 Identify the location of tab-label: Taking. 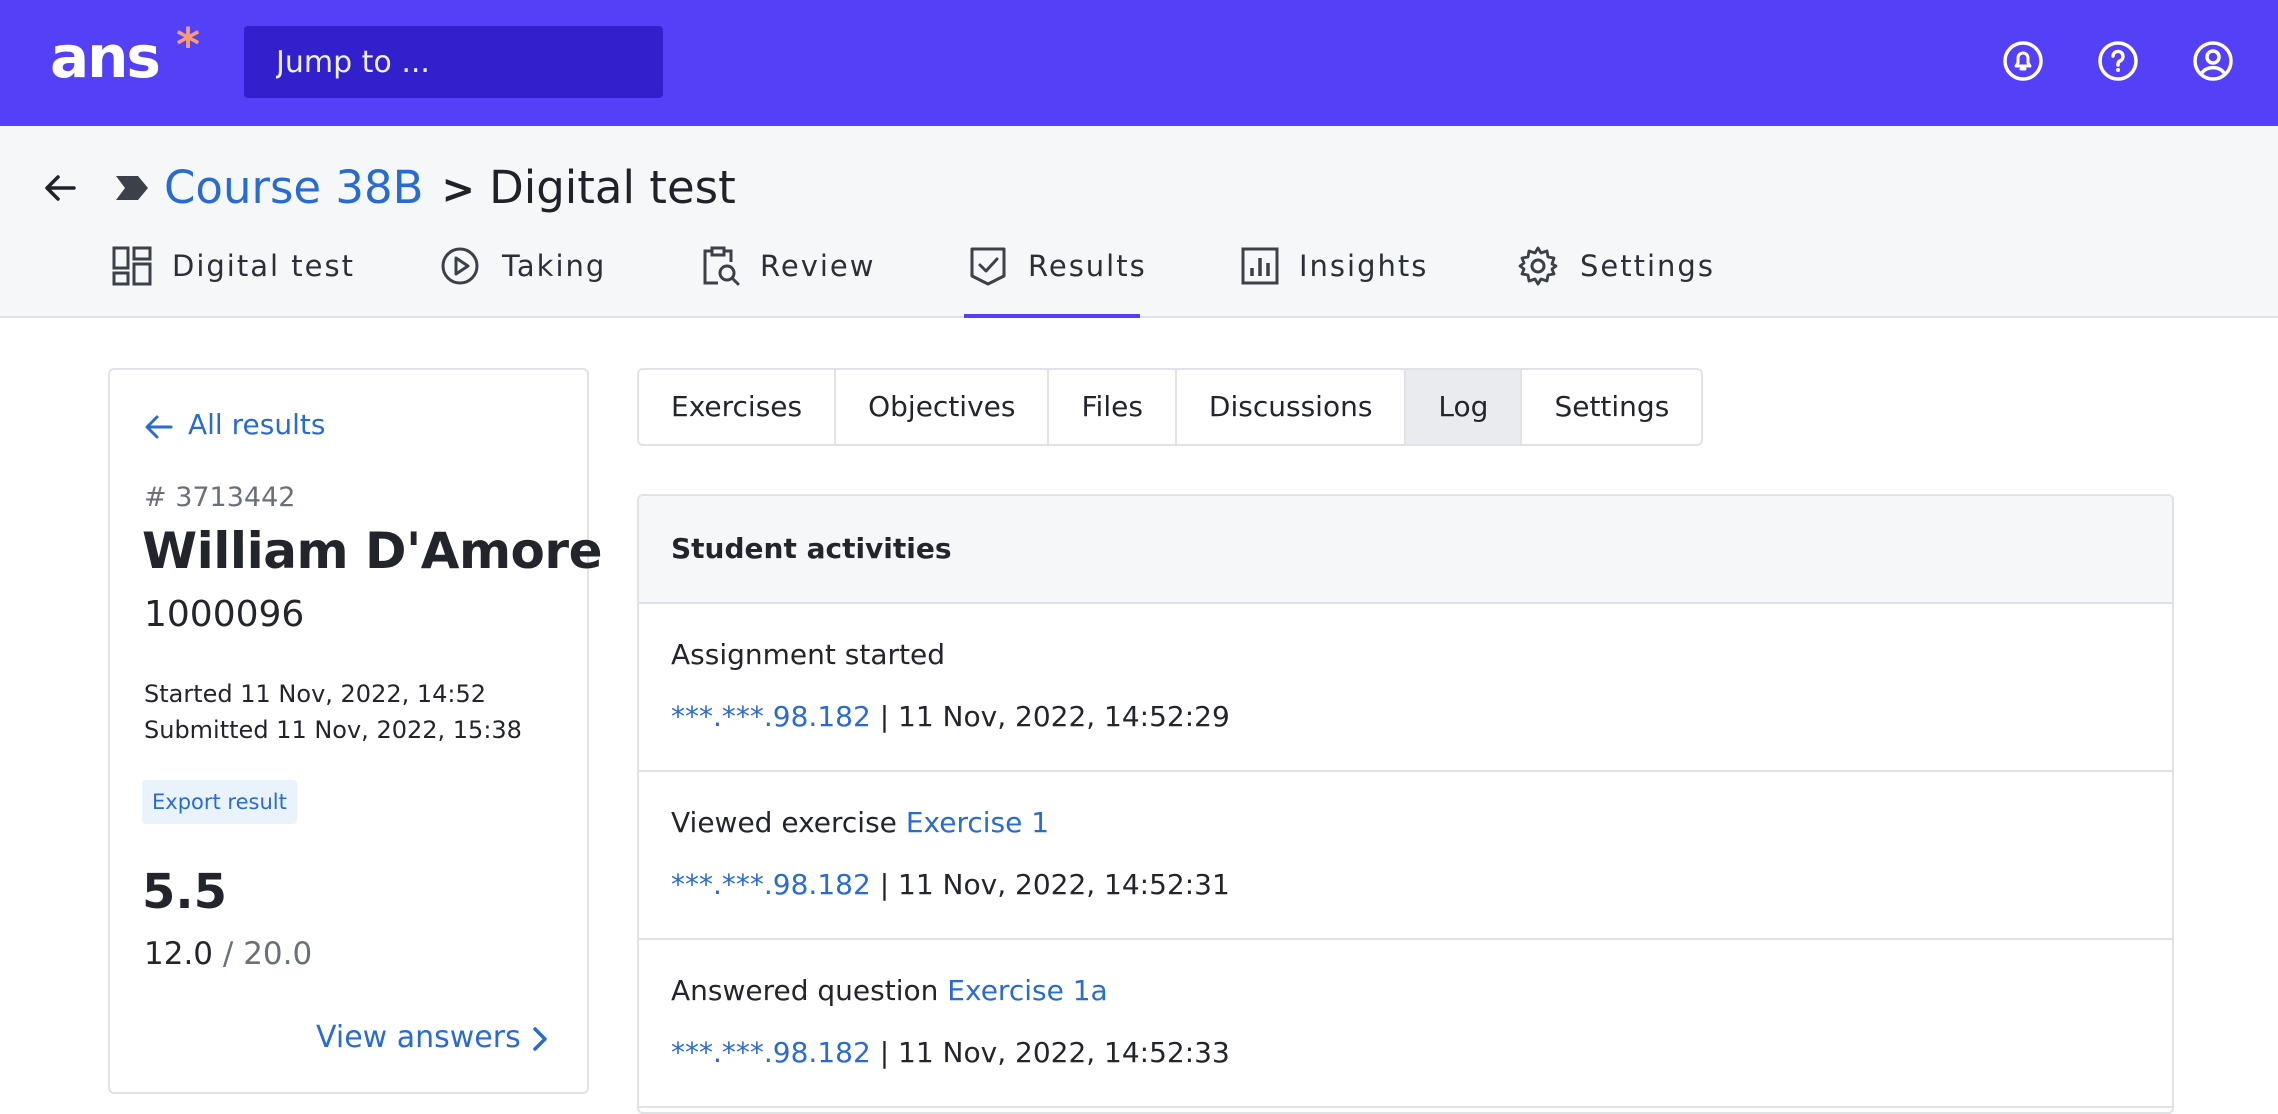
(554, 266).